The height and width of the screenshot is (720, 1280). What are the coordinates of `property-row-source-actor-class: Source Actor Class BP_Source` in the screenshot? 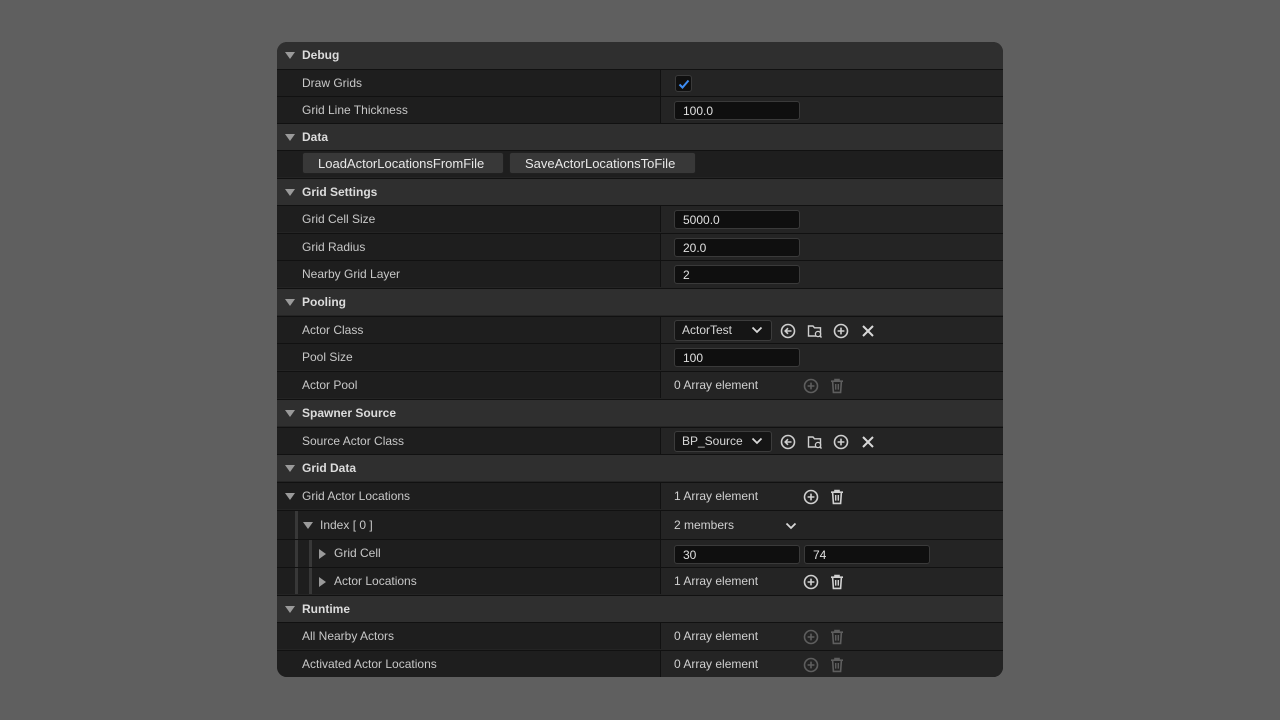 It's located at (640, 440).